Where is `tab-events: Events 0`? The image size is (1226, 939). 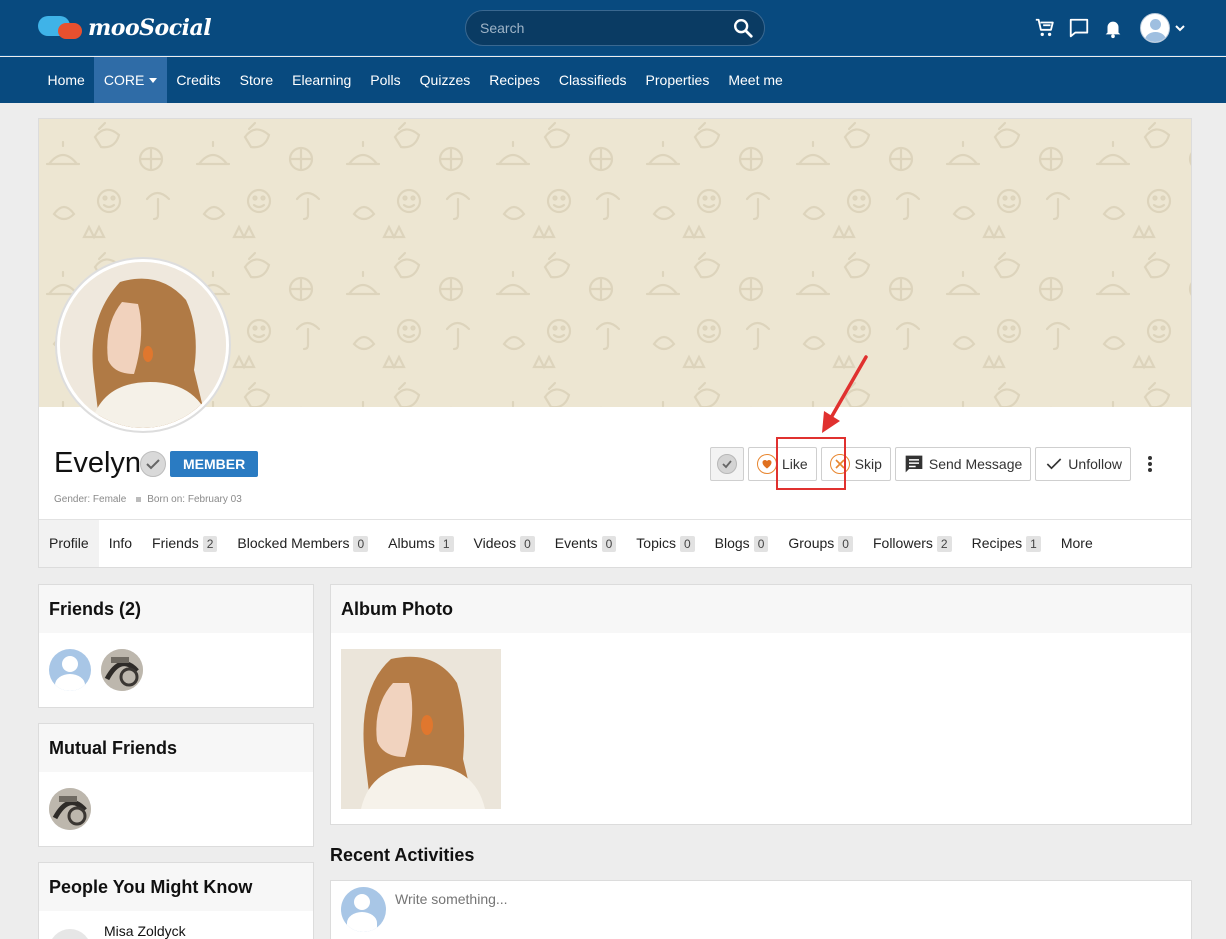
tab-events: Events 0 is located at coordinates (586, 543).